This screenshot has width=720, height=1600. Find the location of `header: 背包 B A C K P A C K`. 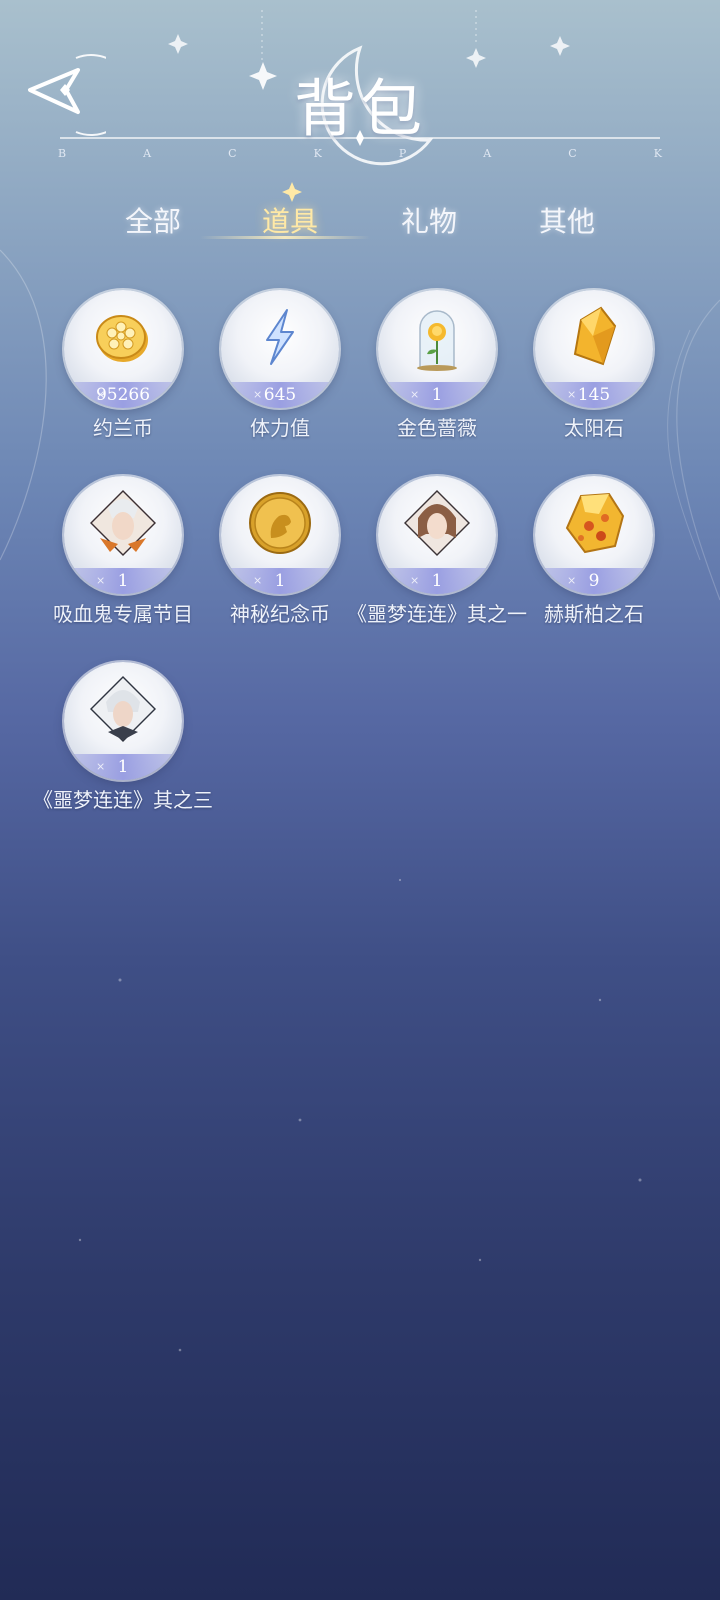

header: 背包 B A C K P A C K is located at coordinates (360, 90).